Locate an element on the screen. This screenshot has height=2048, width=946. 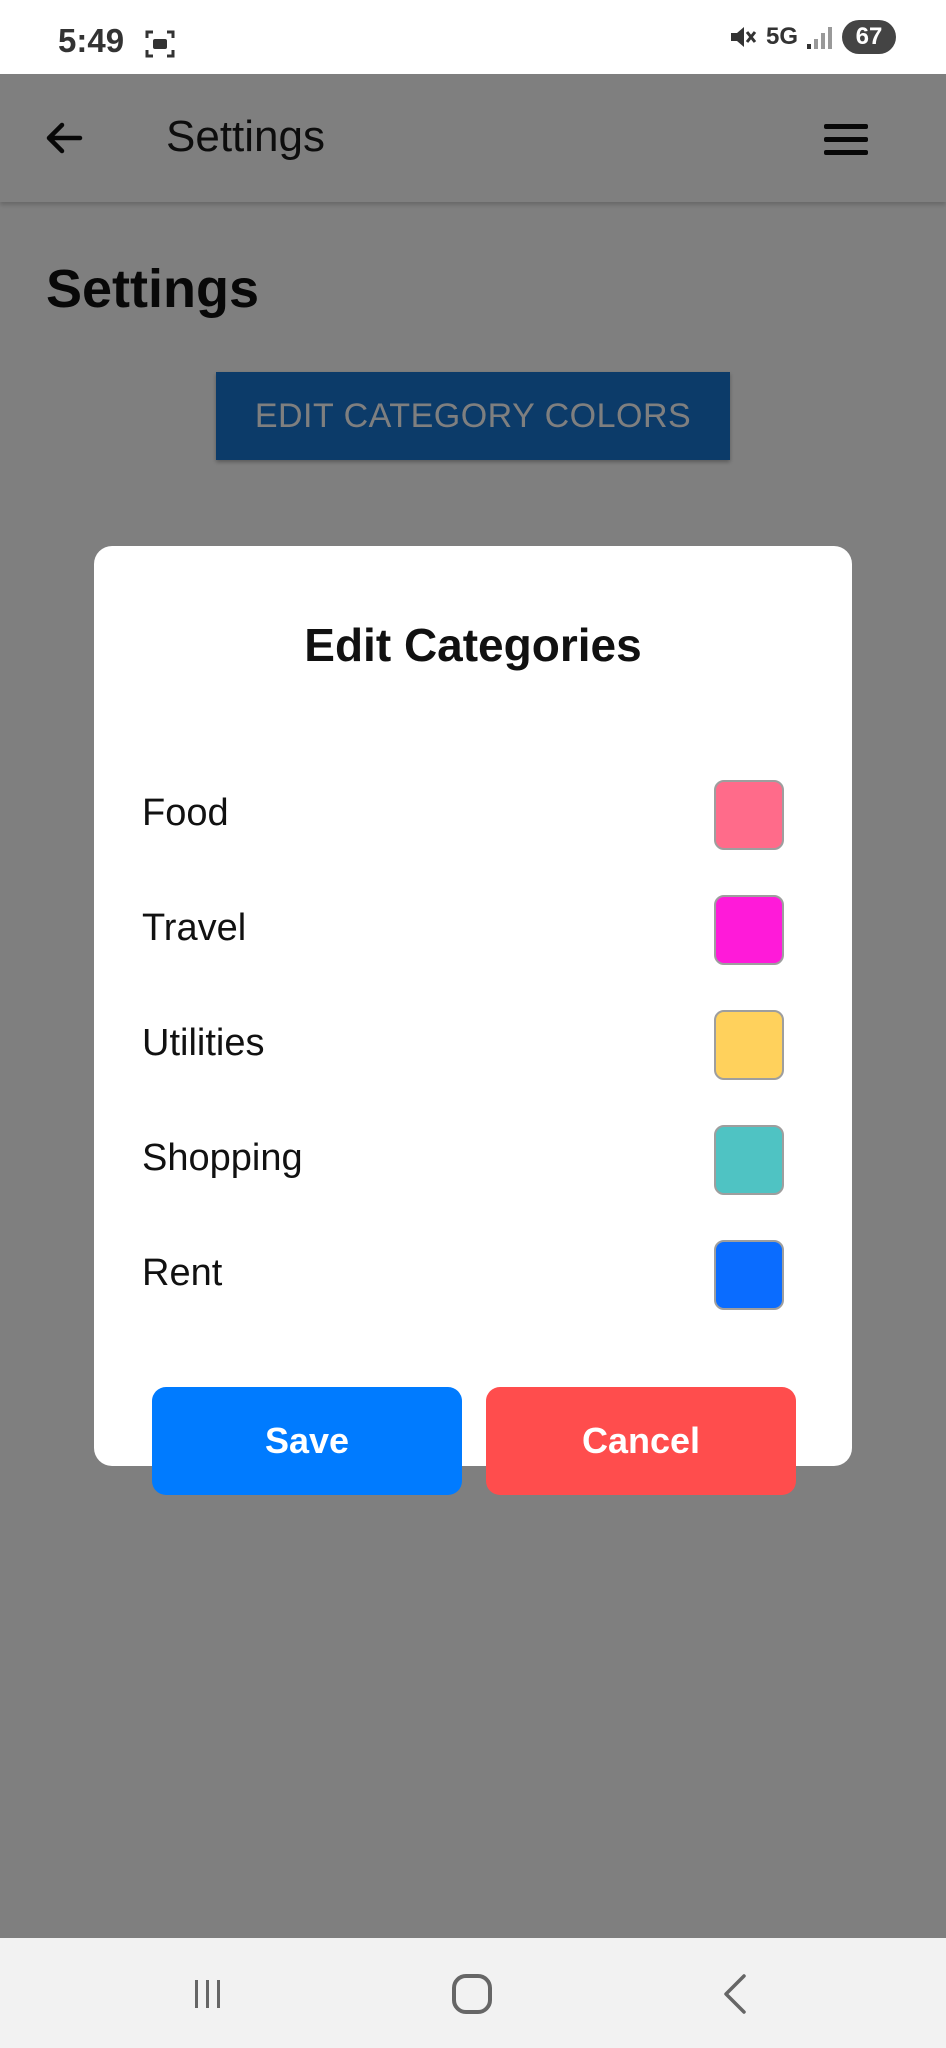
category-row-food: Food is located at coordinates (473, 815).